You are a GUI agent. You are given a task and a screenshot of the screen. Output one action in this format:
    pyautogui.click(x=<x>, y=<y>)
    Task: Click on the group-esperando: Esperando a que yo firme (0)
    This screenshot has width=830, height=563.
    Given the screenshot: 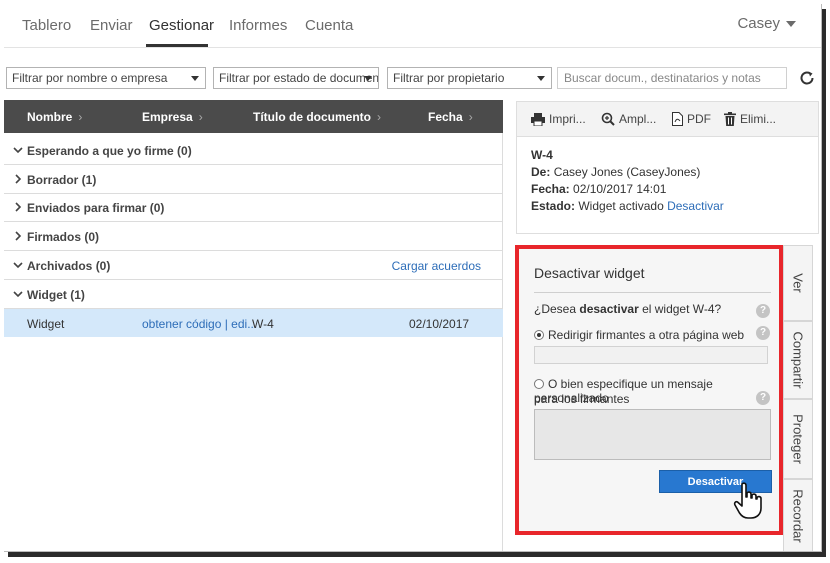 What is the action you would take?
    pyautogui.click(x=253, y=151)
    